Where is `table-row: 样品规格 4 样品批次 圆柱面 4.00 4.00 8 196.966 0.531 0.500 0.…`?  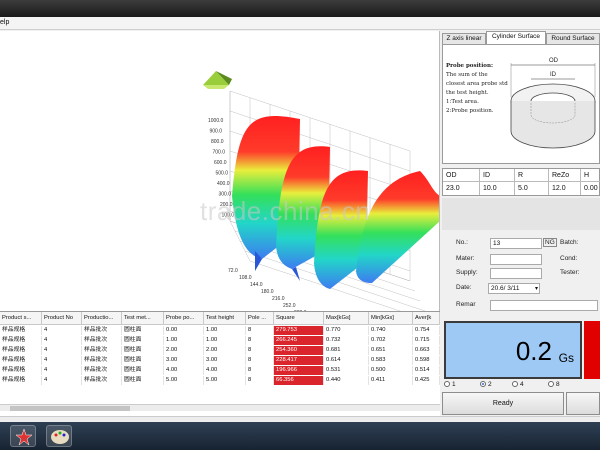 table-row: 样品规格 4 样品批次 圆柱面 4.00 4.00 8 196.966 0.531 0.500 0.… is located at coordinates (220, 370).